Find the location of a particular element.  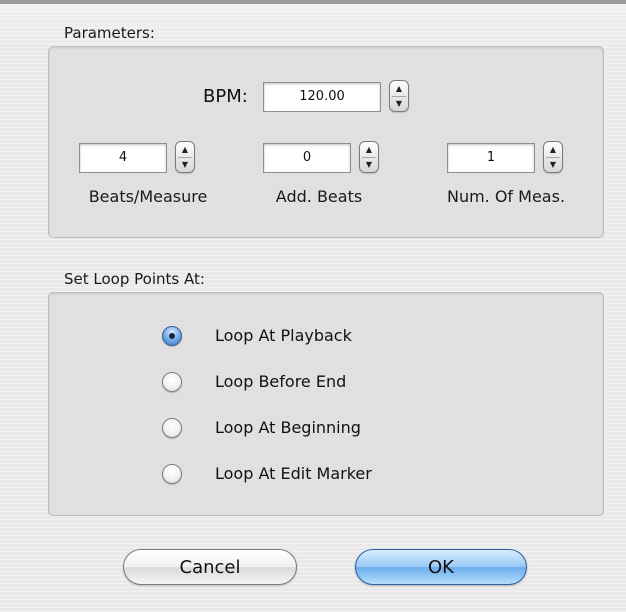

beats-per-measure-caption: Beats/Measure is located at coordinates (148, 196).